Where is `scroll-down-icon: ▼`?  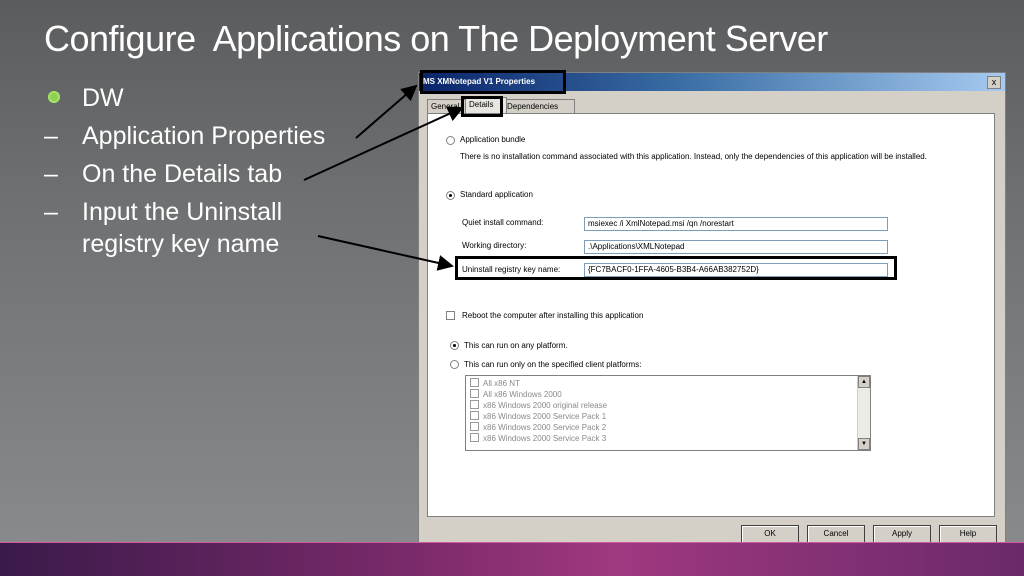 scroll-down-icon: ▼ is located at coordinates (864, 444).